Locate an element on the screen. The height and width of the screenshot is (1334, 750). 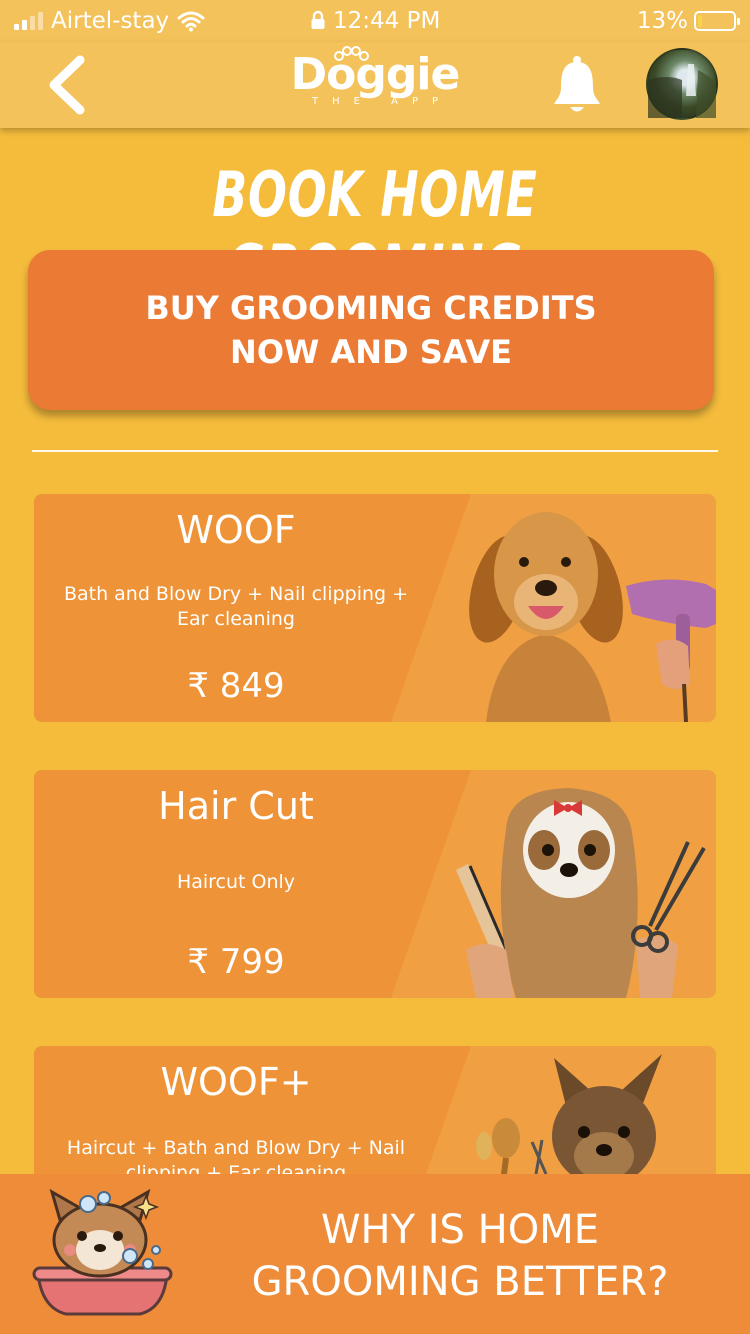
promo-line-2: NOW AND SAVE is located at coordinates (371, 352).